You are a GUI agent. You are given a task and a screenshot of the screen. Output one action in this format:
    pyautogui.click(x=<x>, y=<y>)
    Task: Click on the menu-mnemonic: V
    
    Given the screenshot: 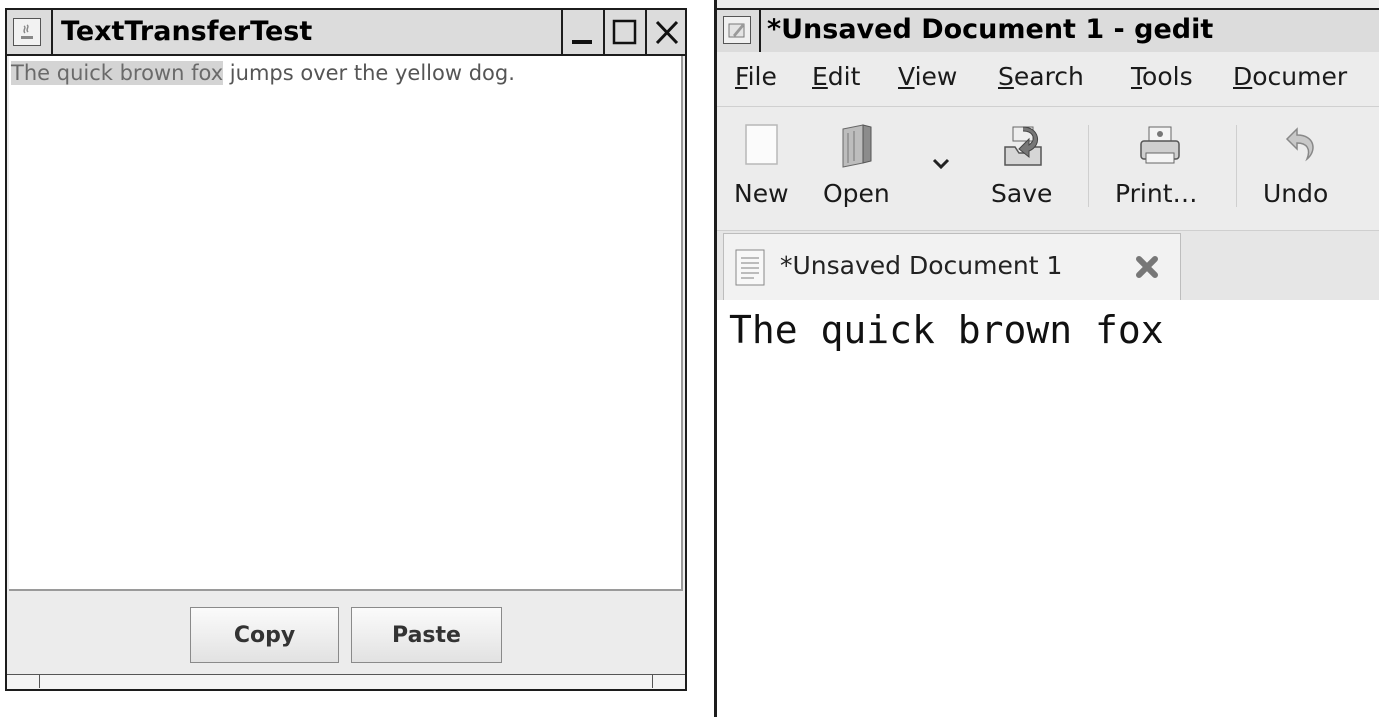 What is the action you would take?
    pyautogui.click(x=906, y=76)
    